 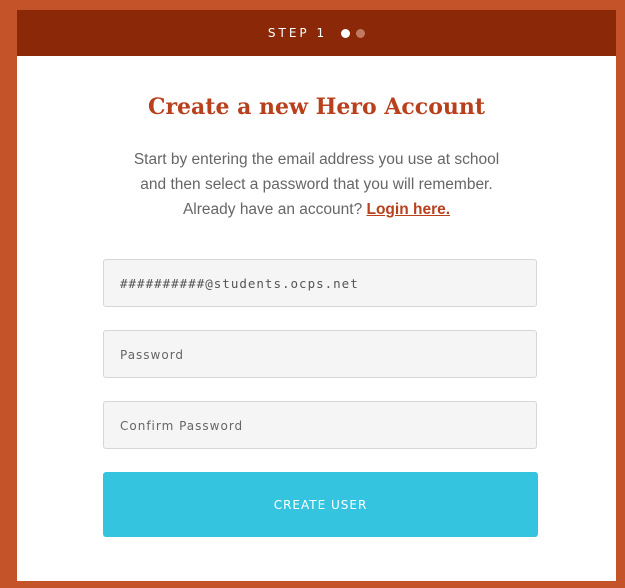 I want to click on confirm-password-field, so click(x=320, y=425).